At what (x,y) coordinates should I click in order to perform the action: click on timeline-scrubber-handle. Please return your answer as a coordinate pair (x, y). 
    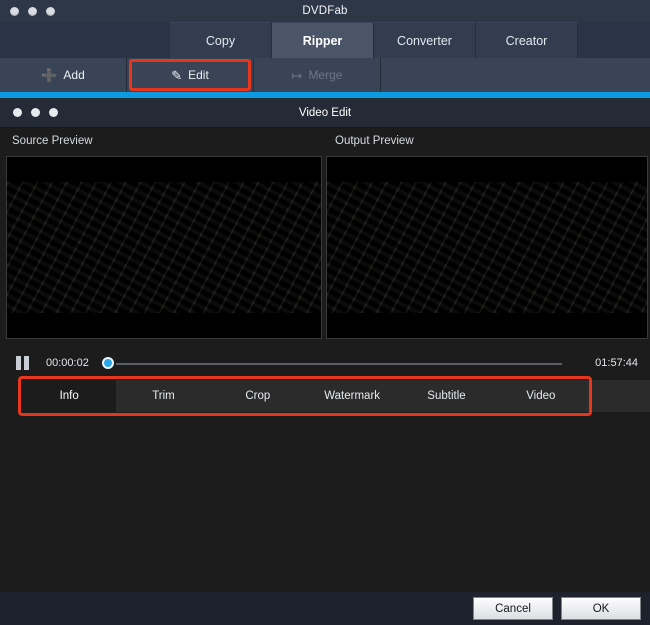
    Looking at the image, I should click on (108, 363).